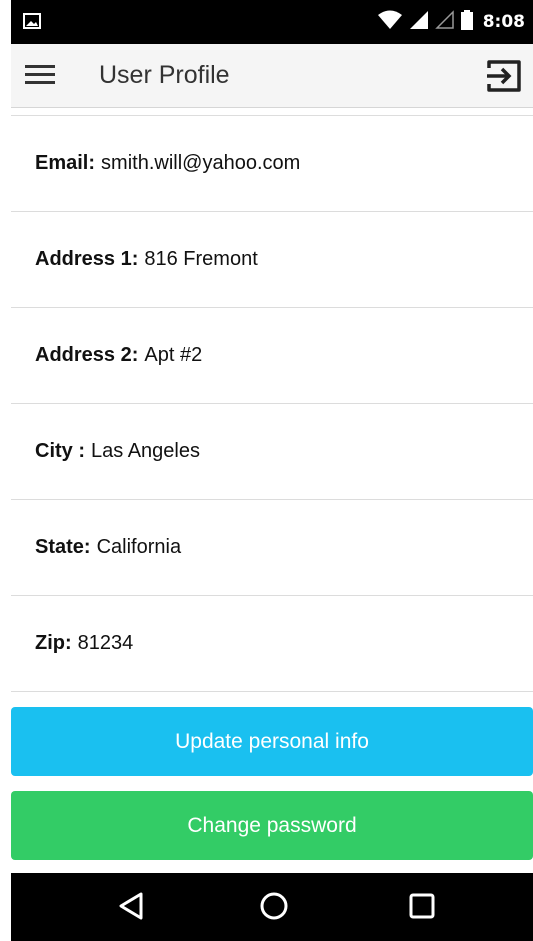 The width and height of the screenshot is (533, 941). I want to click on field-label: City :, so click(60, 451).